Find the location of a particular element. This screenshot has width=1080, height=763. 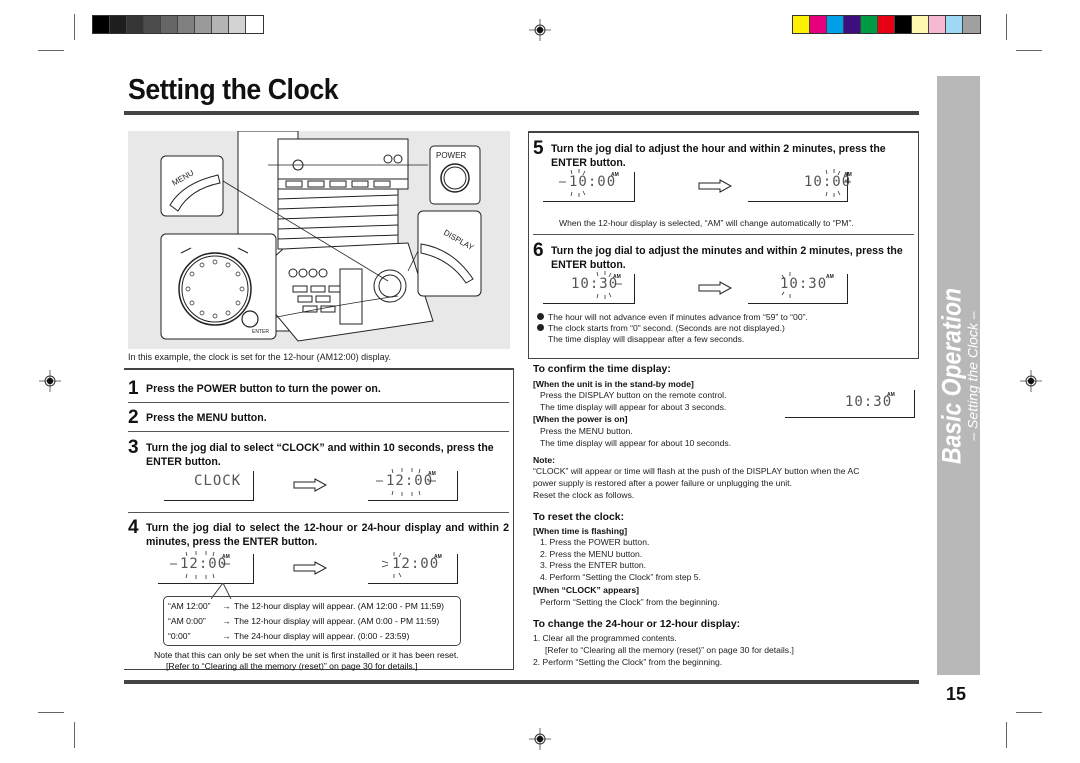

step-number: 6 is located at coordinates (538, 250).